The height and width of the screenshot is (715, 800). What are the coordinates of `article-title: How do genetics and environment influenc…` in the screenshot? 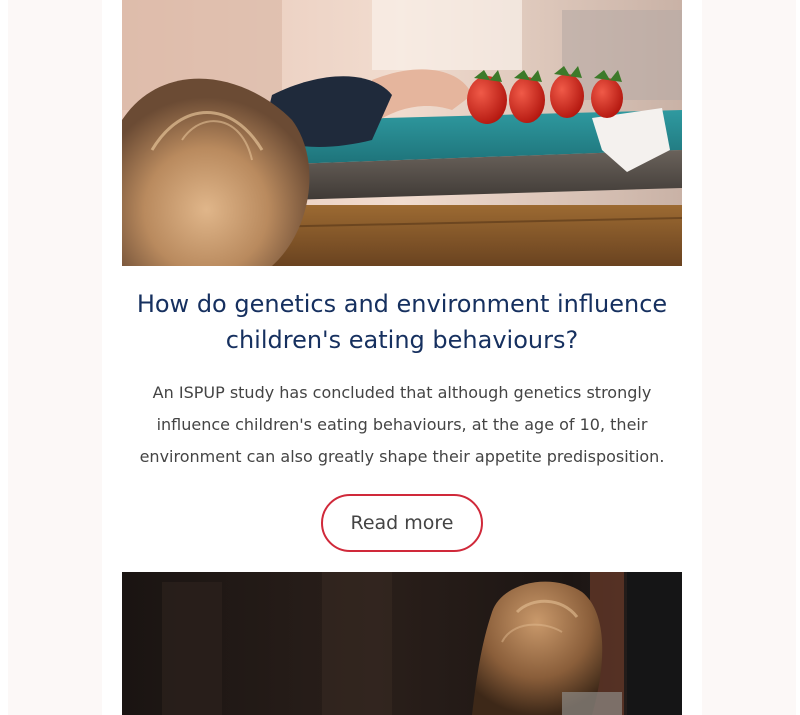 It's located at (402, 322).